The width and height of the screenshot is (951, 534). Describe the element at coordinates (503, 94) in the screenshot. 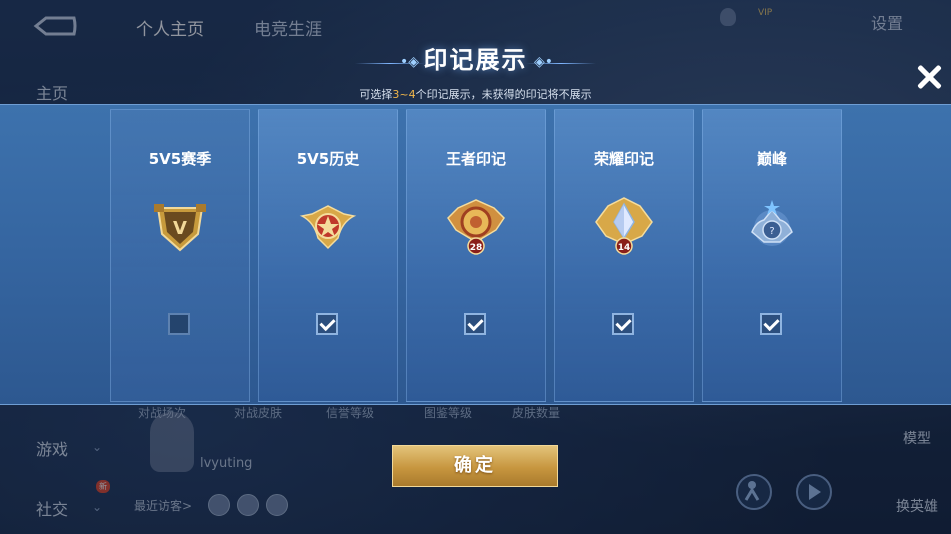

I see `subtitle-text: 个印记展示，未获得的印记将不展示` at that location.